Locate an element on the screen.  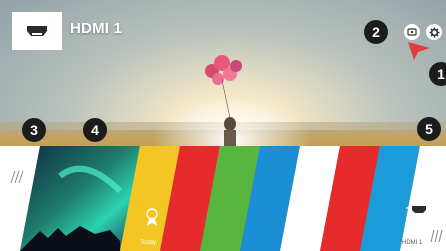
callout-4: 4 is located at coordinates (95, 130).